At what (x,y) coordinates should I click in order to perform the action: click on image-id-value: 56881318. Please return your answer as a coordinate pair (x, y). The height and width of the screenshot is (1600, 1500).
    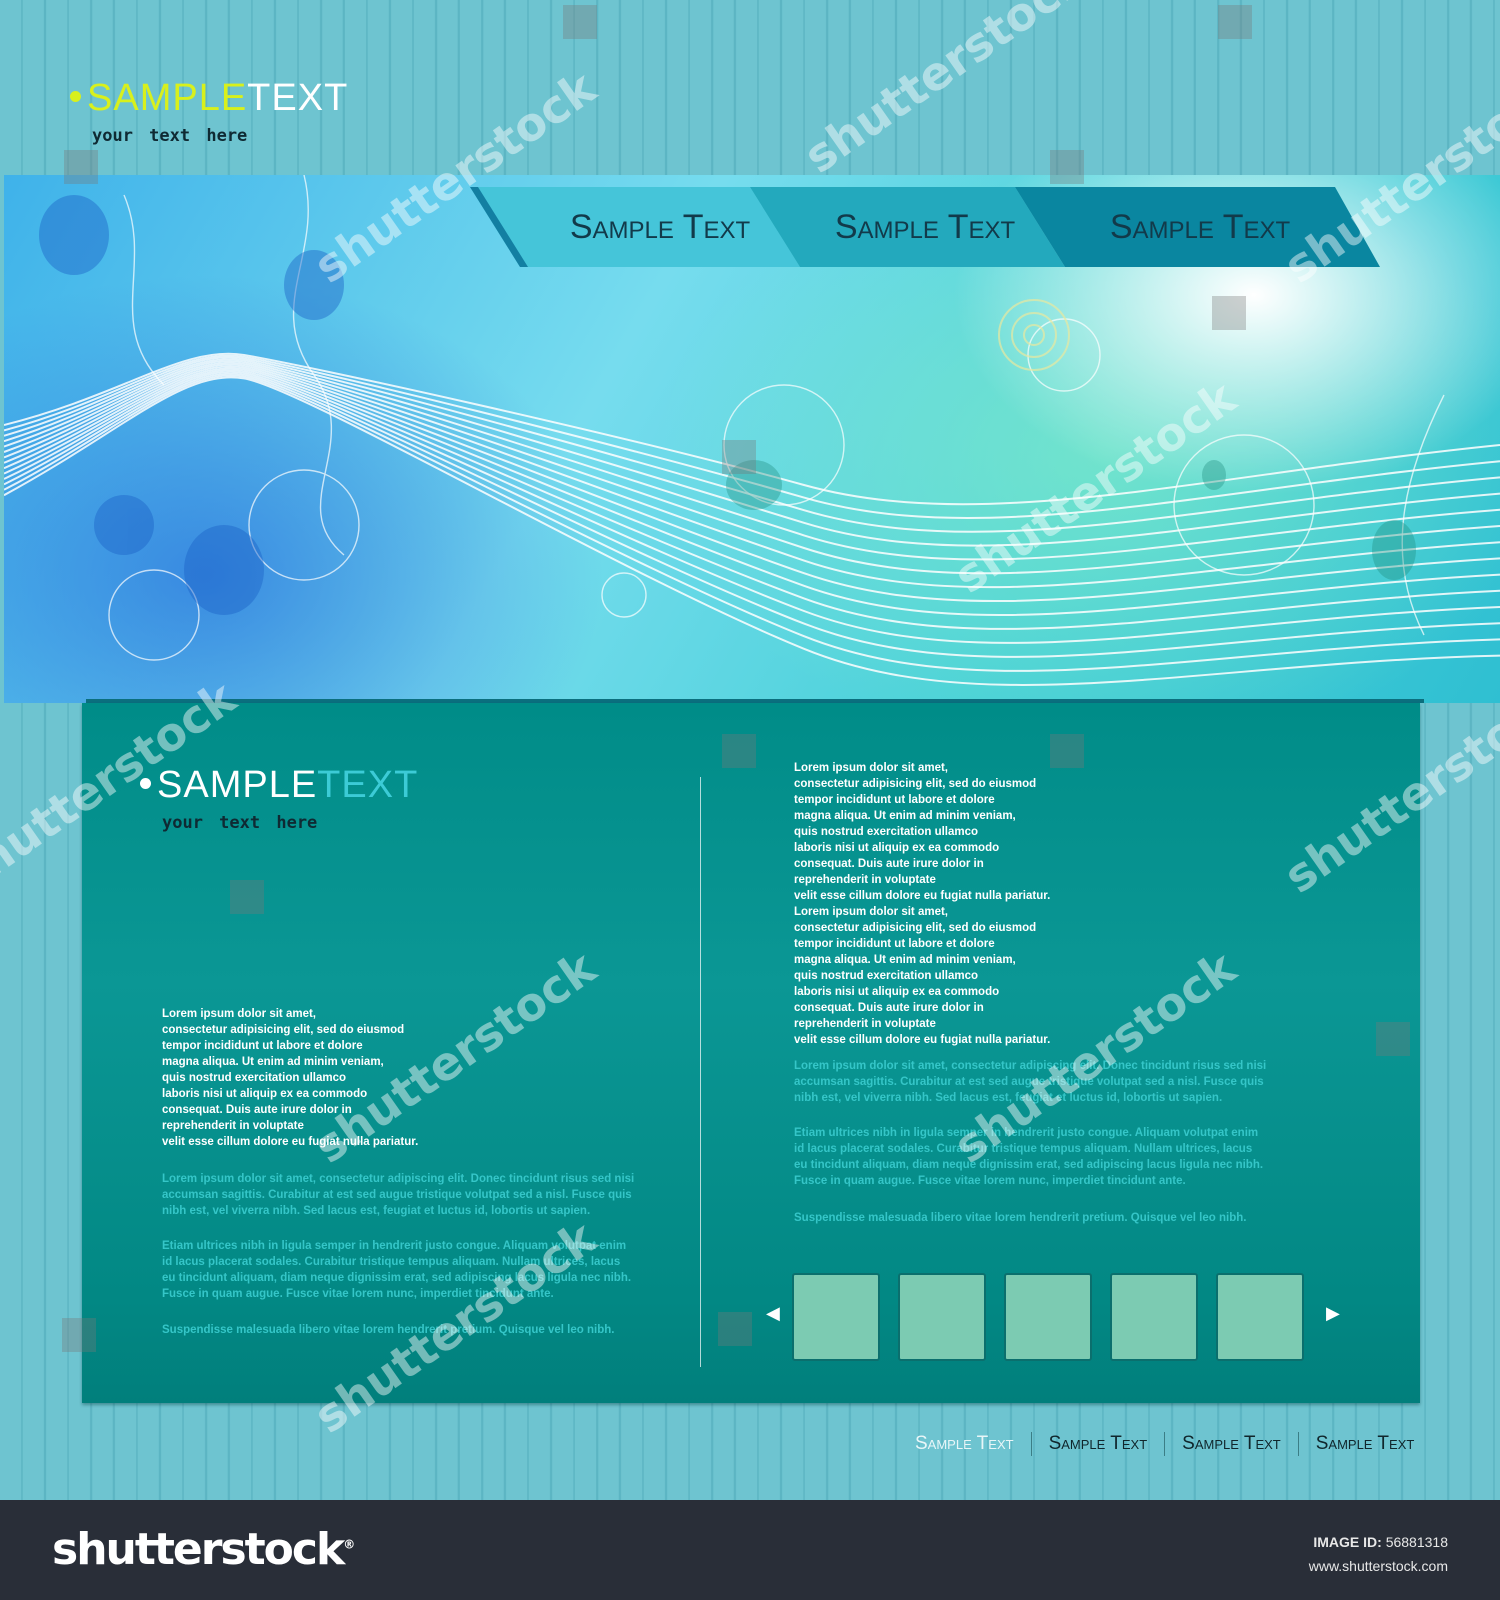
    Looking at the image, I should click on (1416, 1542).